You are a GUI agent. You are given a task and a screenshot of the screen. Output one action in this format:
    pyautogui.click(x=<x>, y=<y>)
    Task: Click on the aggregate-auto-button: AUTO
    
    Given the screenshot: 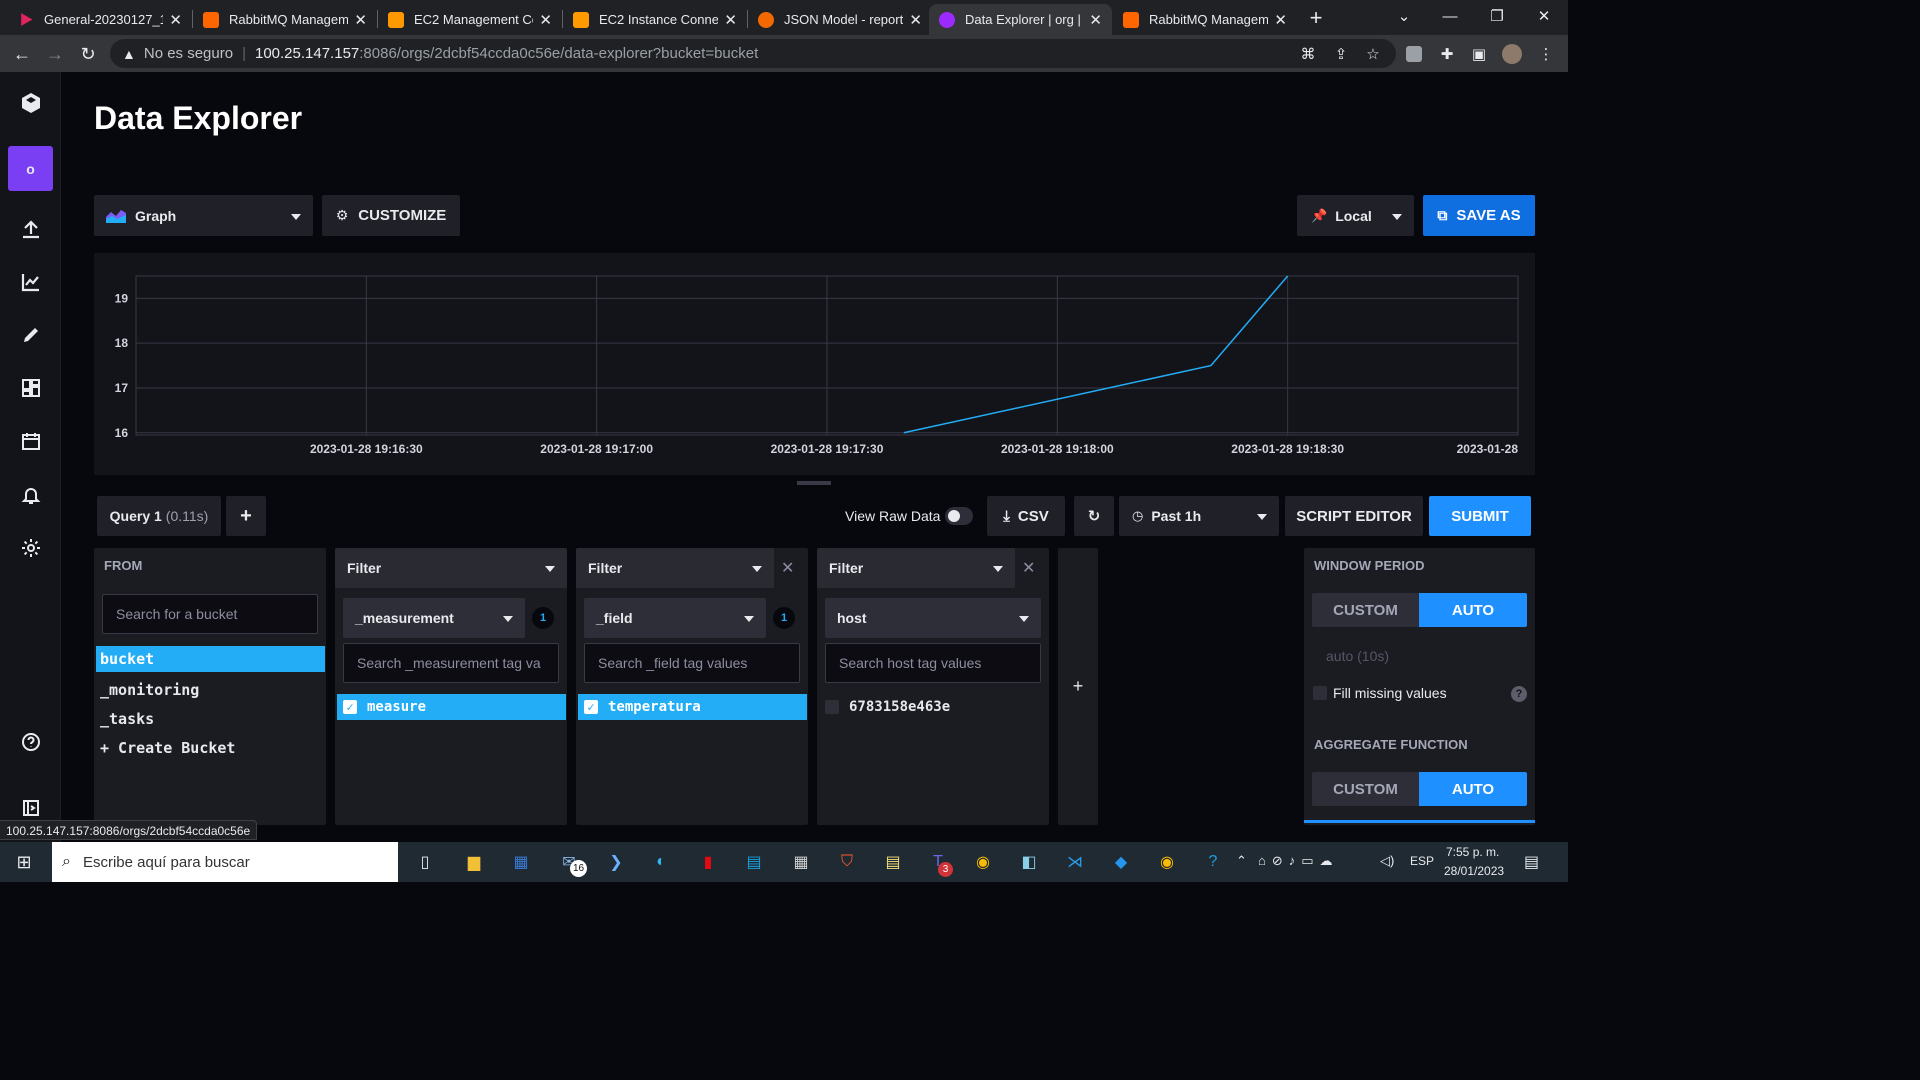 What is the action you would take?
    pyautogui.click(x=1473, y=789)
    